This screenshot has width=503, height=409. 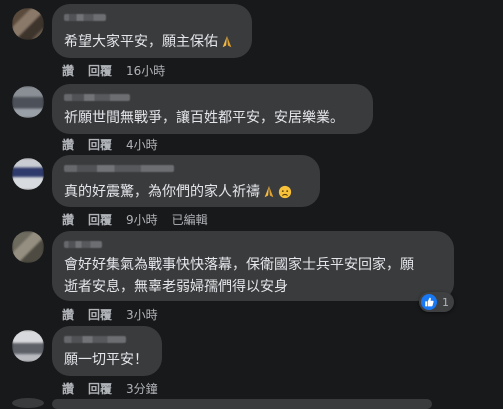 What do you see at coordinates (176, 287) in the screenshot?
I see `comment-text-line: 逝者安息，無辜老弱婦孺們得以安身` at bounding box center [176, 287].